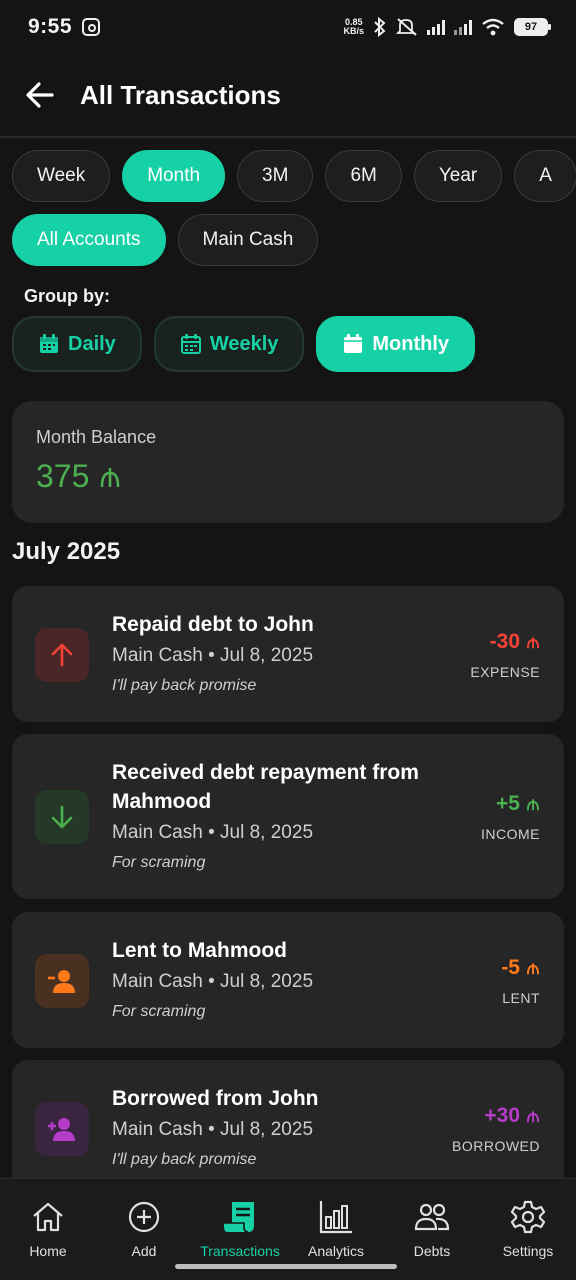 The height and width of the screenshot is (1280, 576). Describe the element at coordinates (213, 624) in the screenshot. I see `transaction-title: Repaid debt to John` at that location.